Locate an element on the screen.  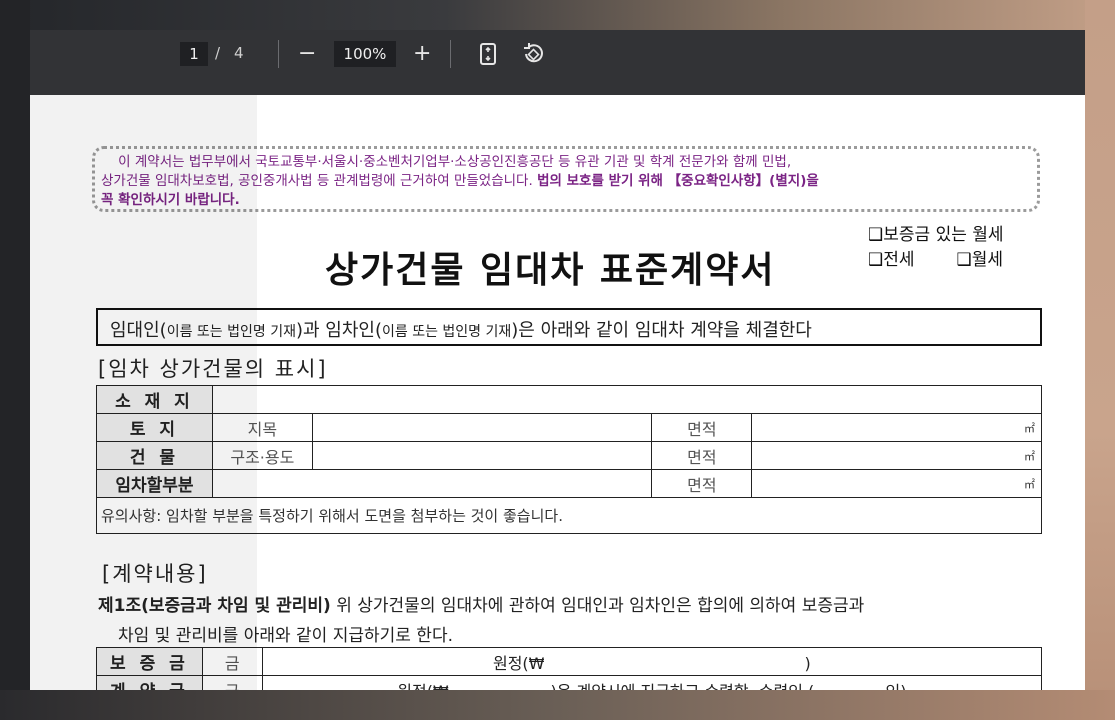
label-land-area: 면적 is located at coordinates (702, 427).